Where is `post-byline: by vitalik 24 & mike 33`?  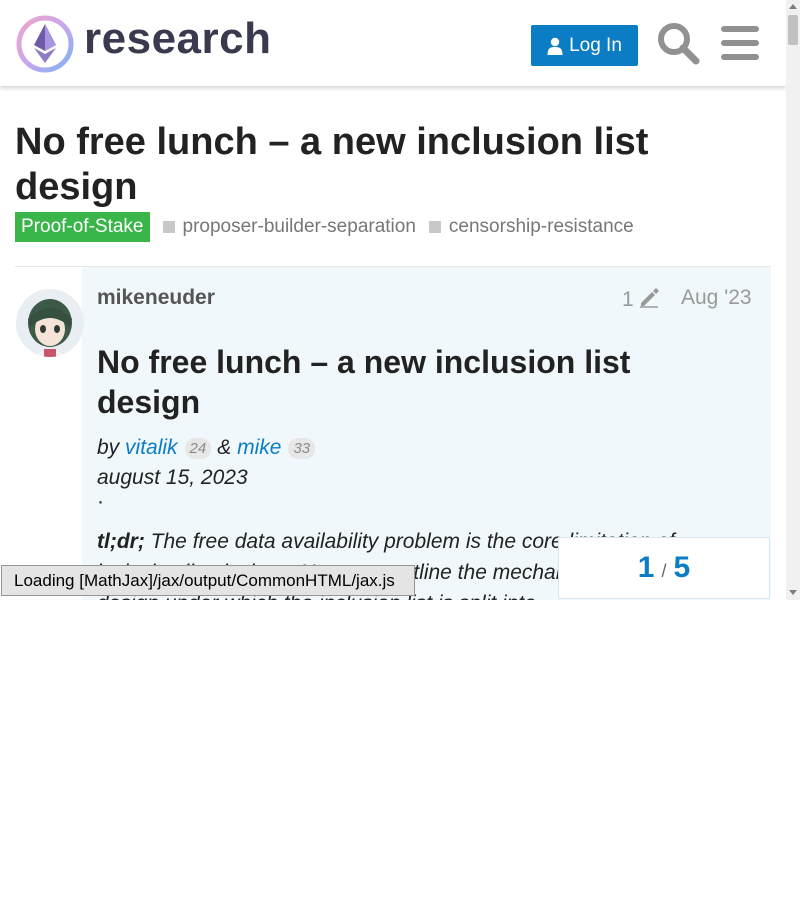 post-byline: by vitalik 24 & mike 33 is located at coordinates (209, 448).